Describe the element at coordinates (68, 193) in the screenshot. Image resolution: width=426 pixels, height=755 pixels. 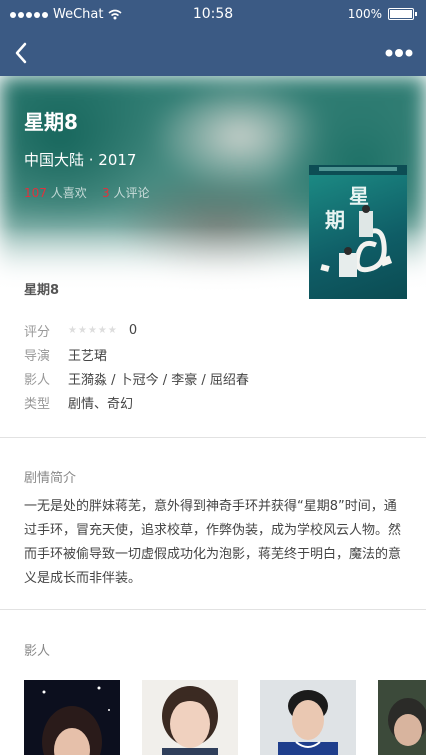
I see `likes-label: 人喜欢` at that location.